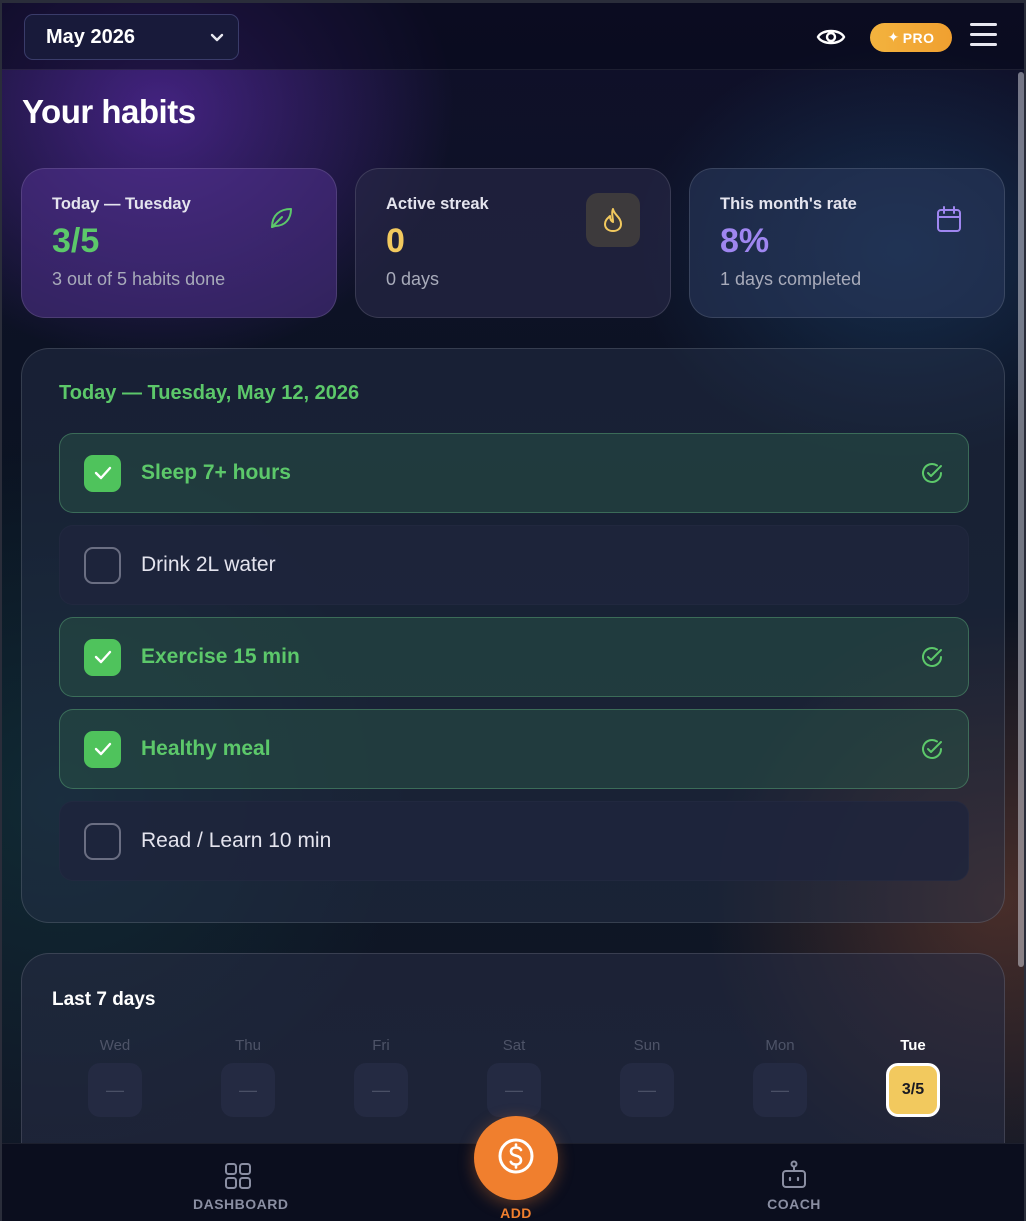 The image size is (1026, 1221). I want to click on day-name: Sat, so click(514, 1045).